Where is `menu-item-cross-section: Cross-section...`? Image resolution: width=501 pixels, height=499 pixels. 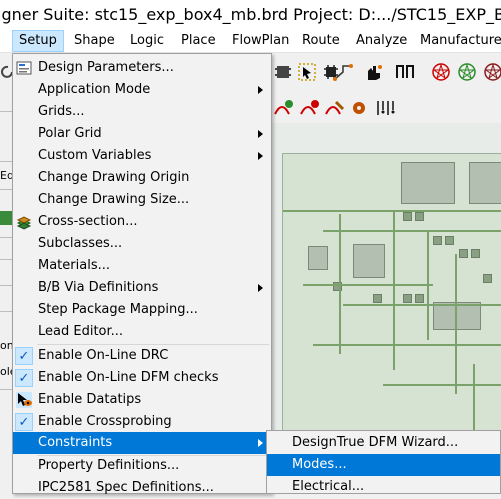
menu-item-cross-section: Cross-section... is located at coordinates (142, 222).